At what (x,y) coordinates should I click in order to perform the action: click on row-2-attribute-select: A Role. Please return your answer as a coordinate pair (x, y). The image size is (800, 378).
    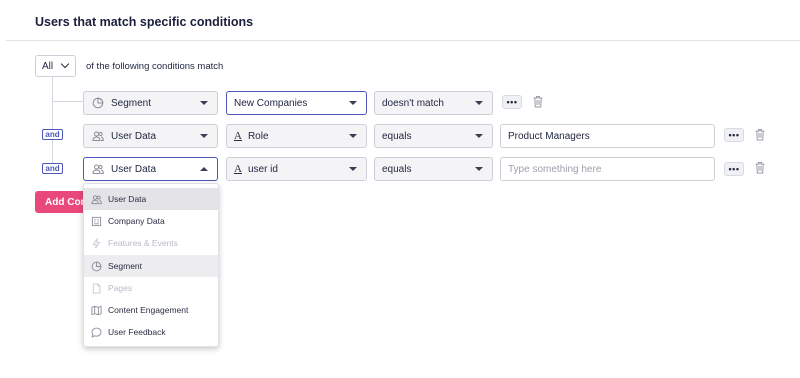
    Looking at the image, I should click on (296, 136).